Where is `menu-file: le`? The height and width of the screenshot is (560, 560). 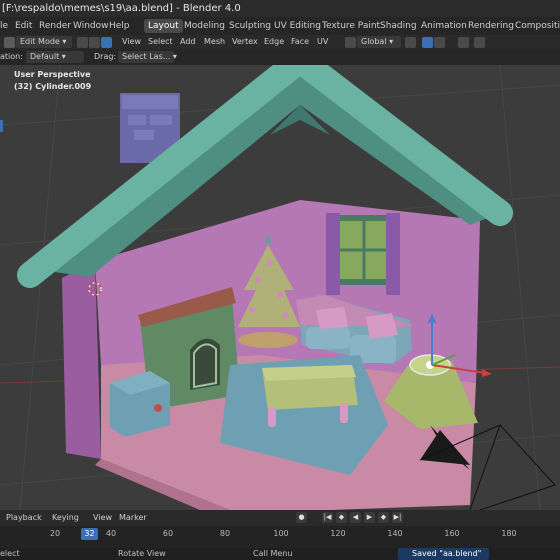 menu-file: le is located at coordinates (4, 26).